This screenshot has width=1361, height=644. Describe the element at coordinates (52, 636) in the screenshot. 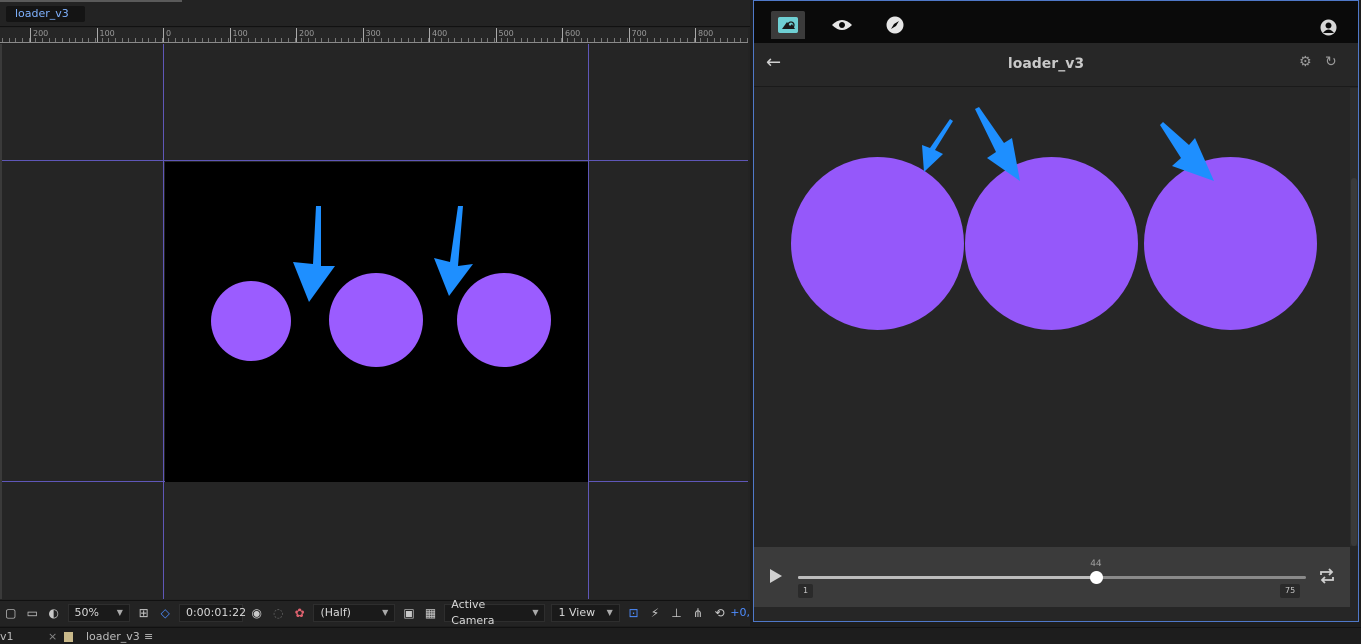

I see `close-icon: ×` at that location.